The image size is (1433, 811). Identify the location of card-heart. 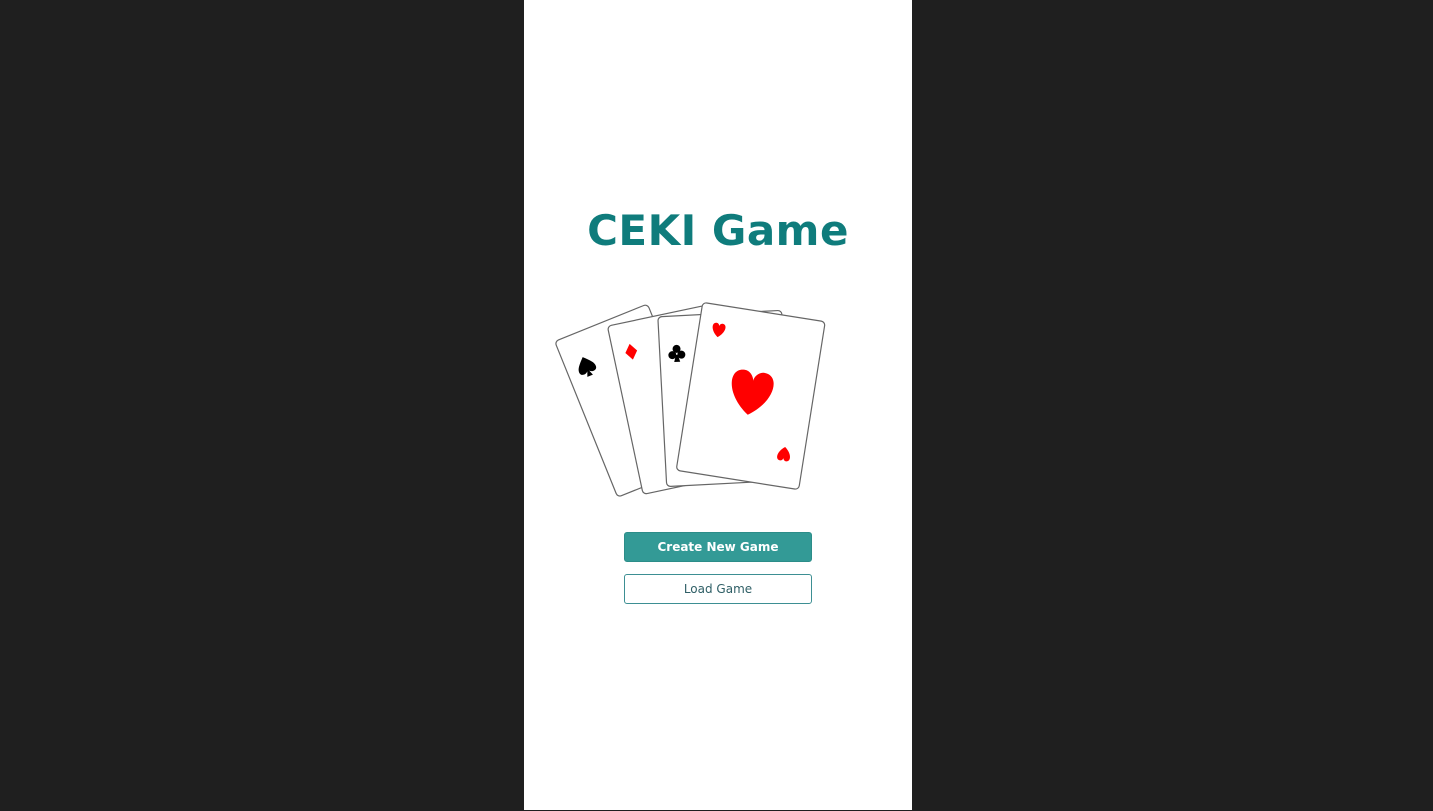
(751, 396).